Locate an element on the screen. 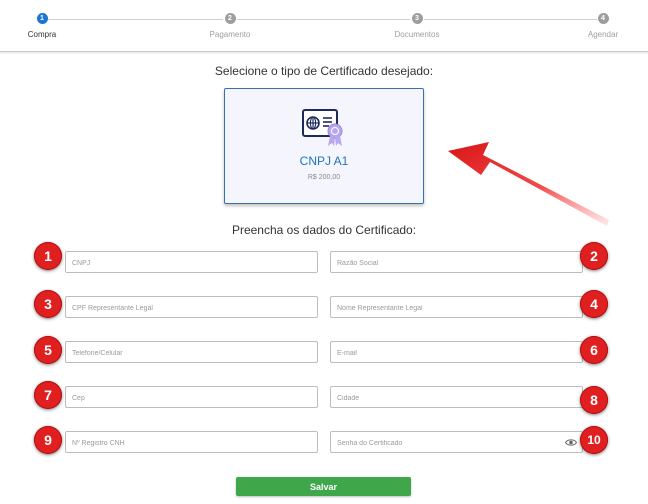 Image resolution: width=648 pixels, height=504 pixels. badge-8: 8 is located at coordinates (594, 400).